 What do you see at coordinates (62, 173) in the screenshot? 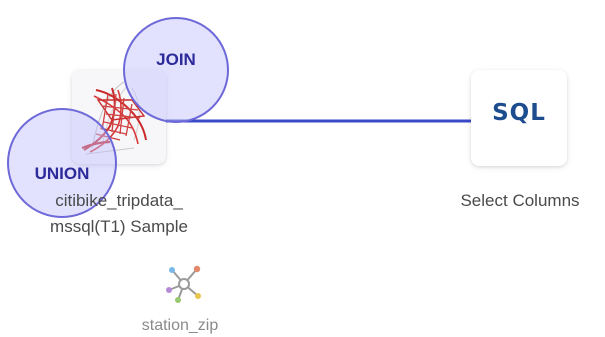
I see `union-label: UNION` at bounding box center [62, 173].